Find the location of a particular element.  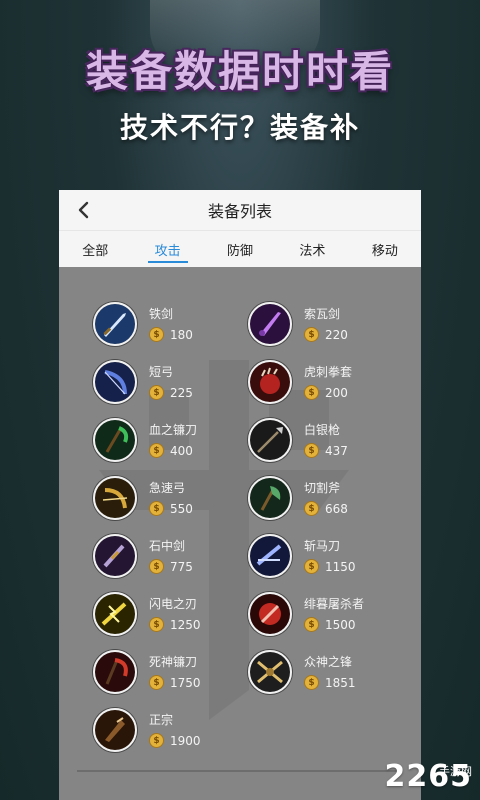

item-price: $220 is located at coordinates (326, 334).